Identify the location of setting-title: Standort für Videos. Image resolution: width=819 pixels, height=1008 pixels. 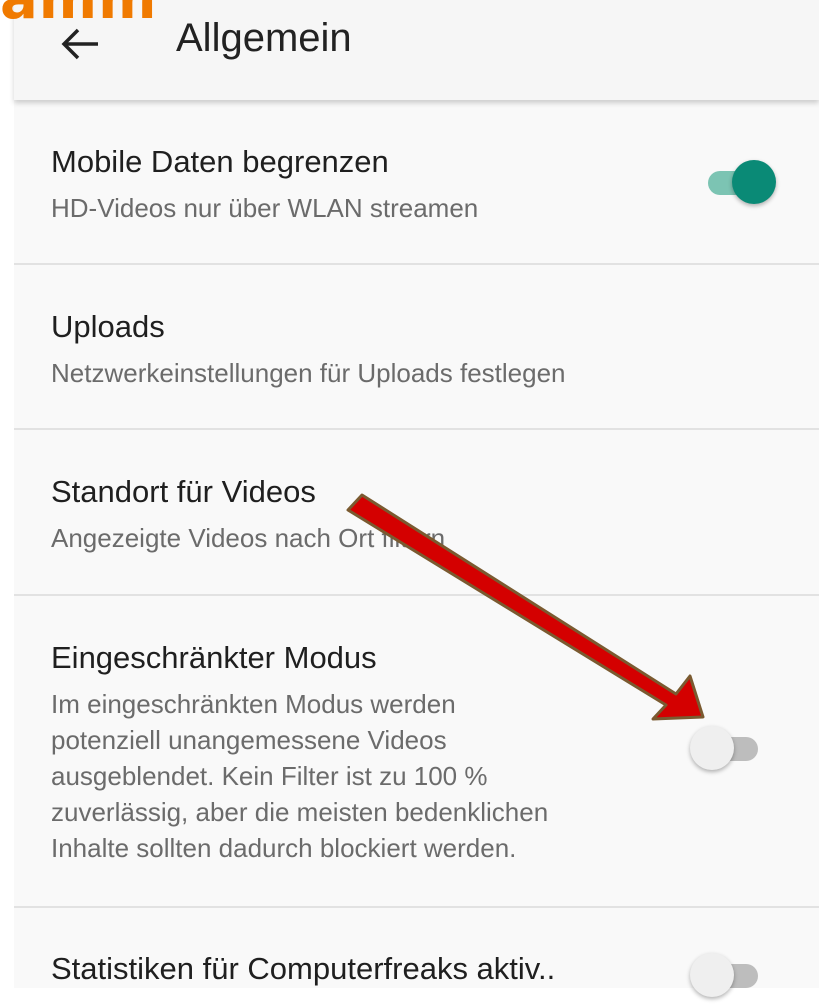
(183, 491).